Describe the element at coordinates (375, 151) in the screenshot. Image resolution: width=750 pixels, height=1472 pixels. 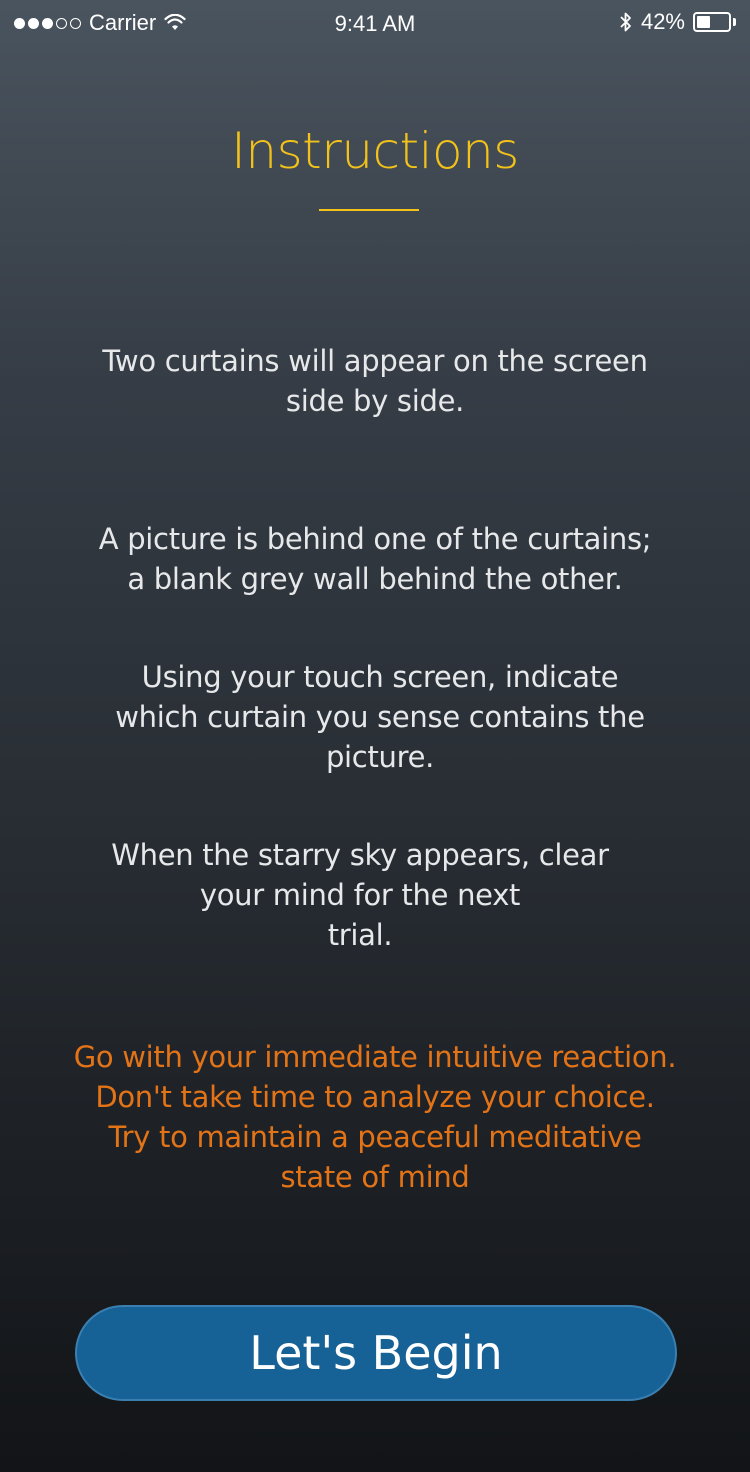
I see `page-title: Instructions` at that location.